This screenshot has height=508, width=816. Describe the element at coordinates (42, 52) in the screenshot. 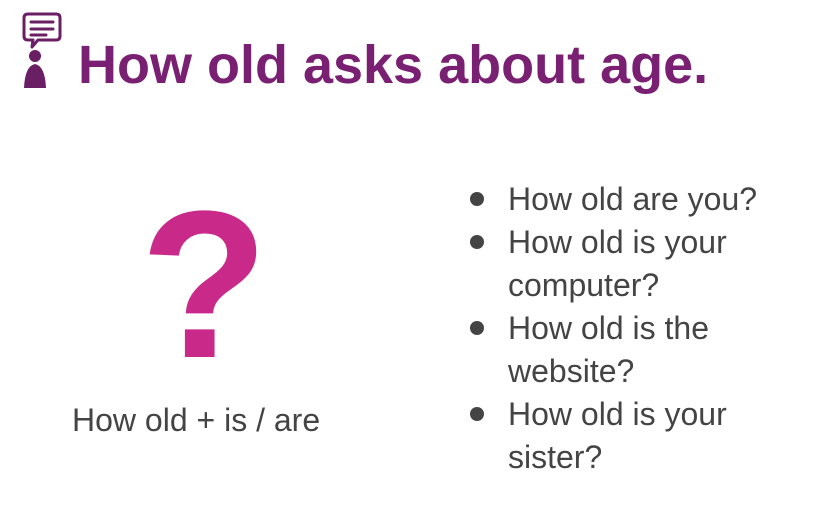

I see `speaking-person-icon` at that location.